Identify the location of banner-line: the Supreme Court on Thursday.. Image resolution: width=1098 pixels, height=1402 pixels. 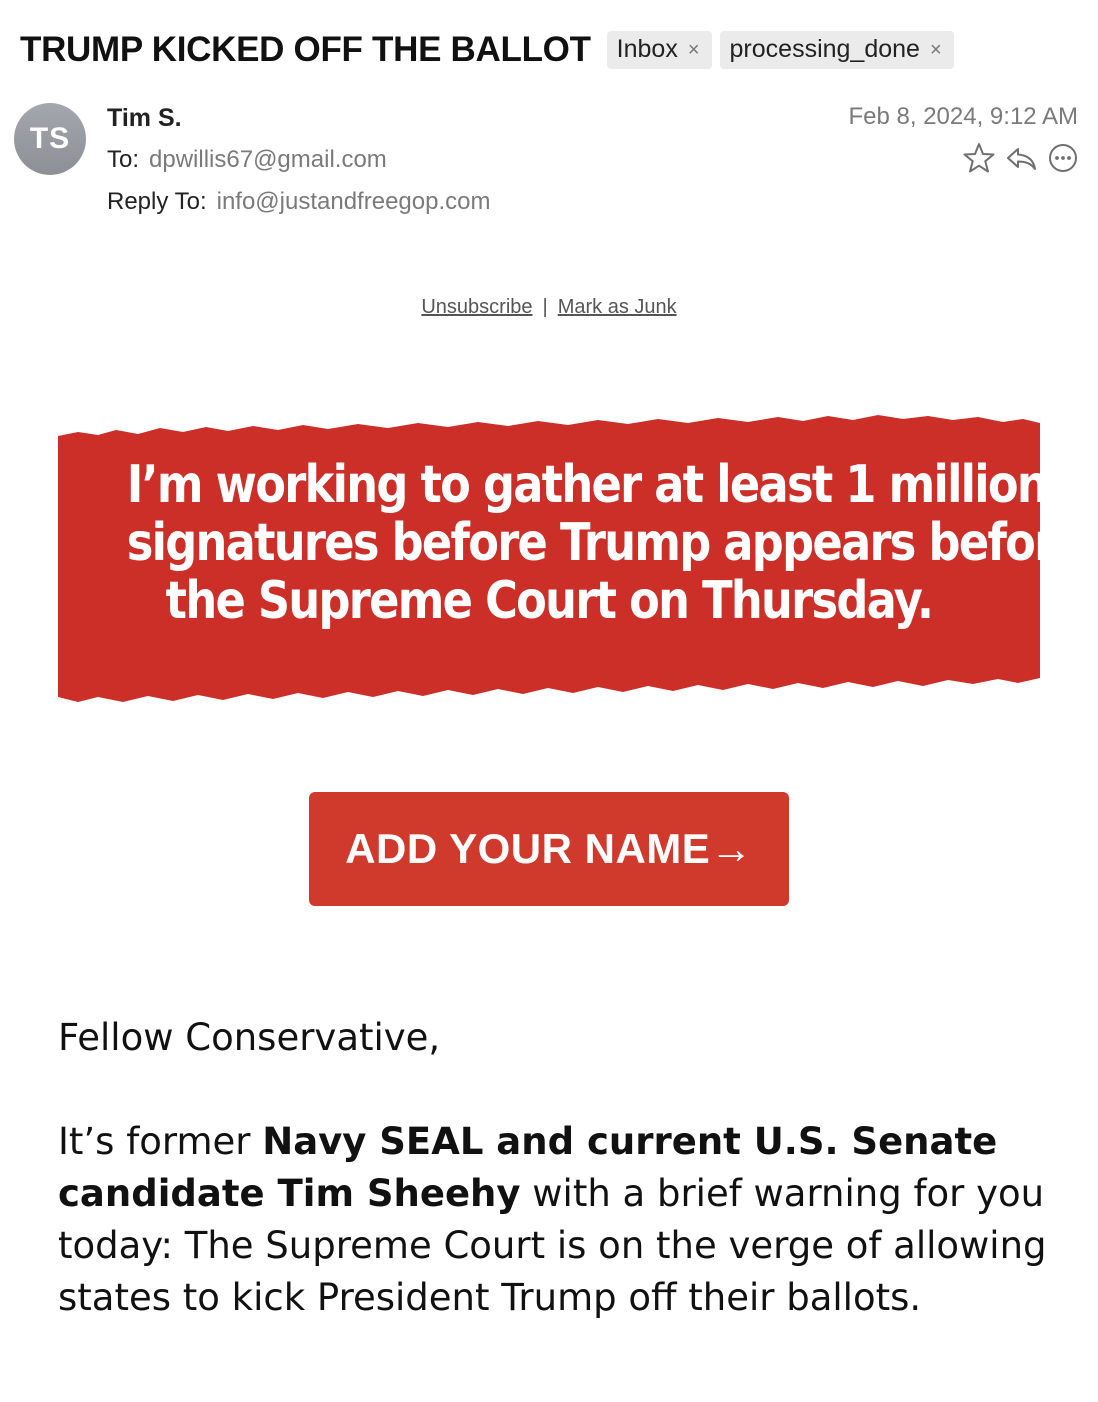
(549, 601).